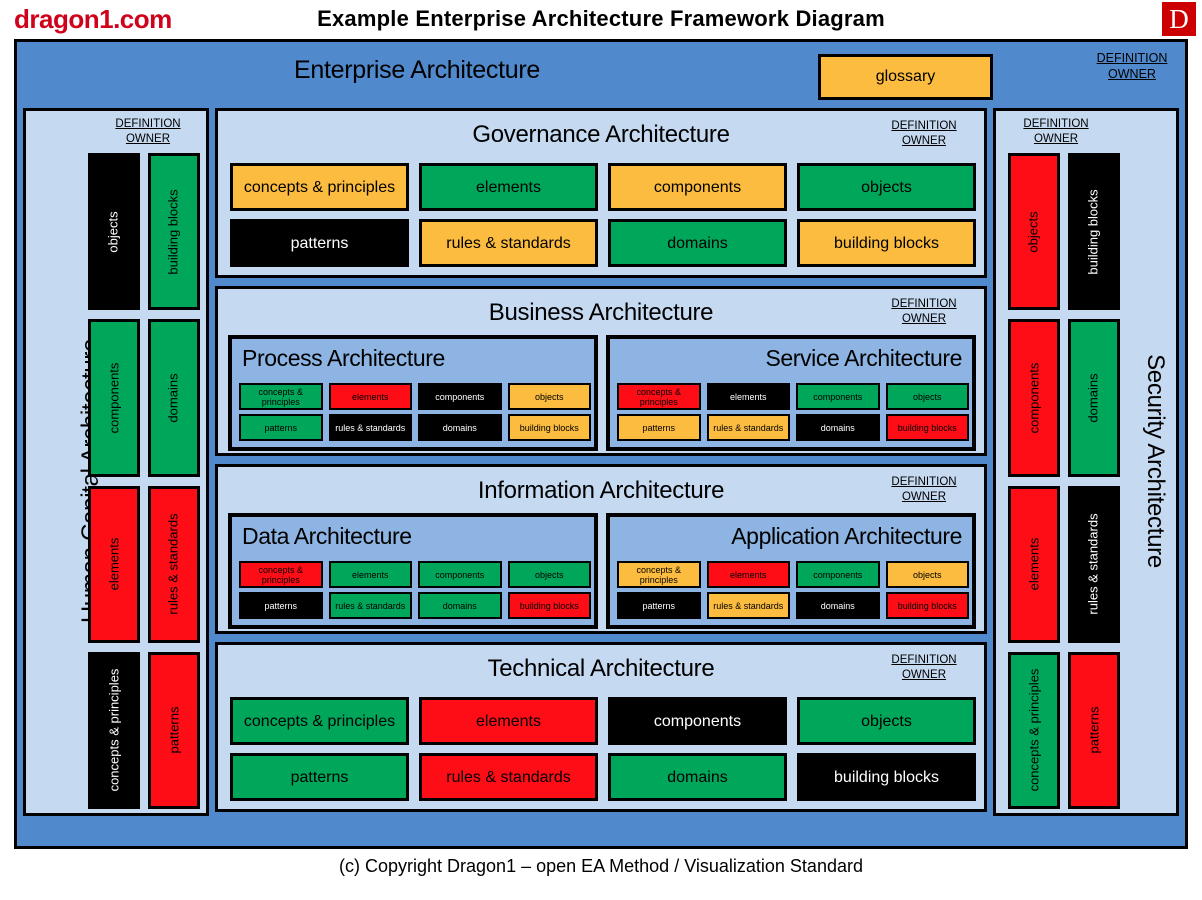 This screenshot has height=900, width=1202. I want to click on block-label: rules & standards, so click(174, 564).